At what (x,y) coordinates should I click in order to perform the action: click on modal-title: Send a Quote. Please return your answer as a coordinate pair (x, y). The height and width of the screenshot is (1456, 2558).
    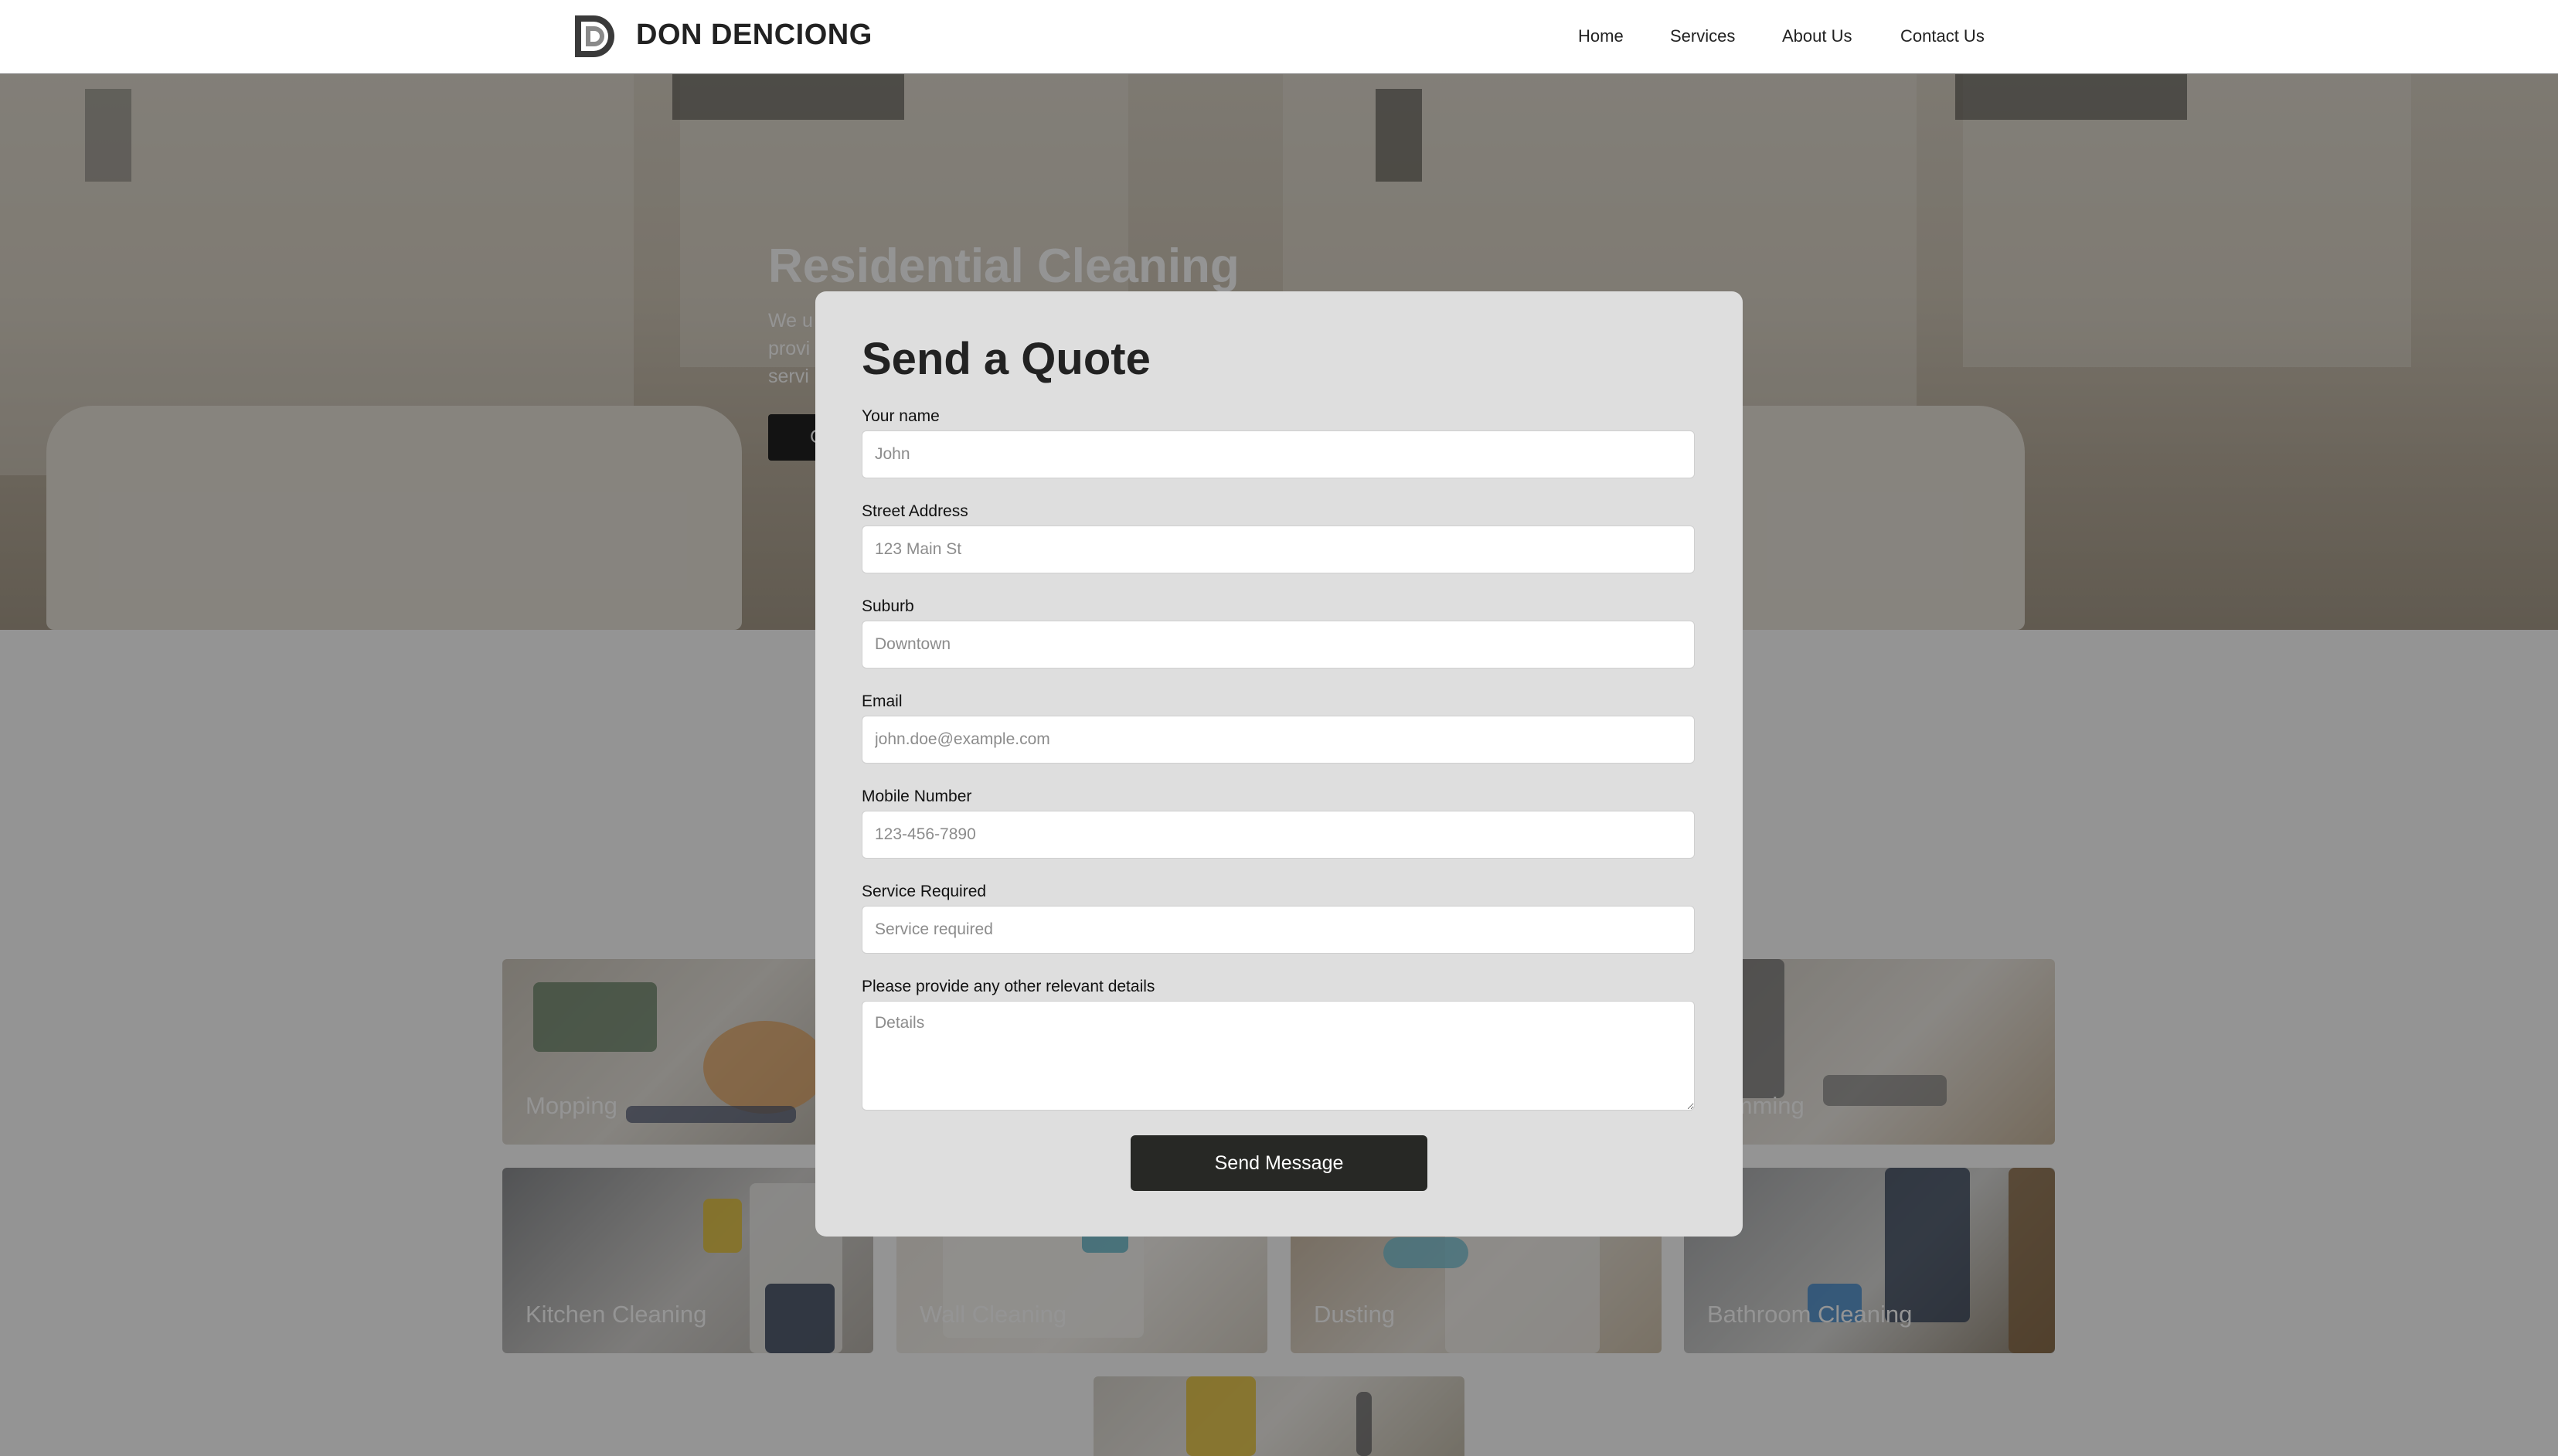
    Looking at the image, I should click on (1007, 359).